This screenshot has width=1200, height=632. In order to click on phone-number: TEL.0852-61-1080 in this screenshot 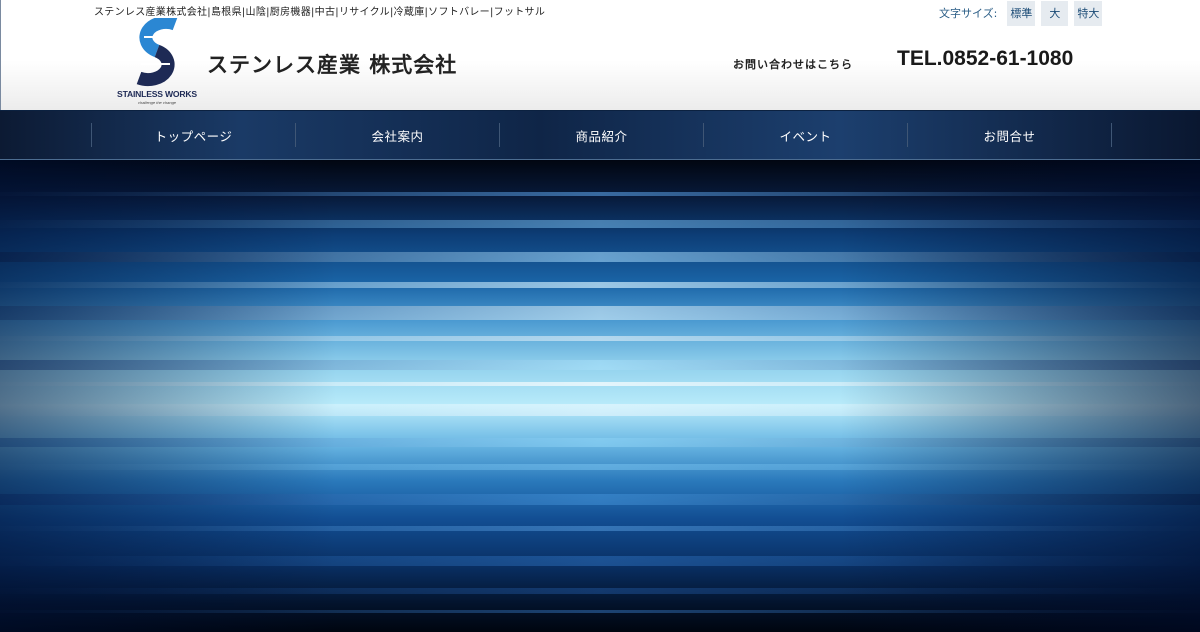, I will do `click(985, 59)`.